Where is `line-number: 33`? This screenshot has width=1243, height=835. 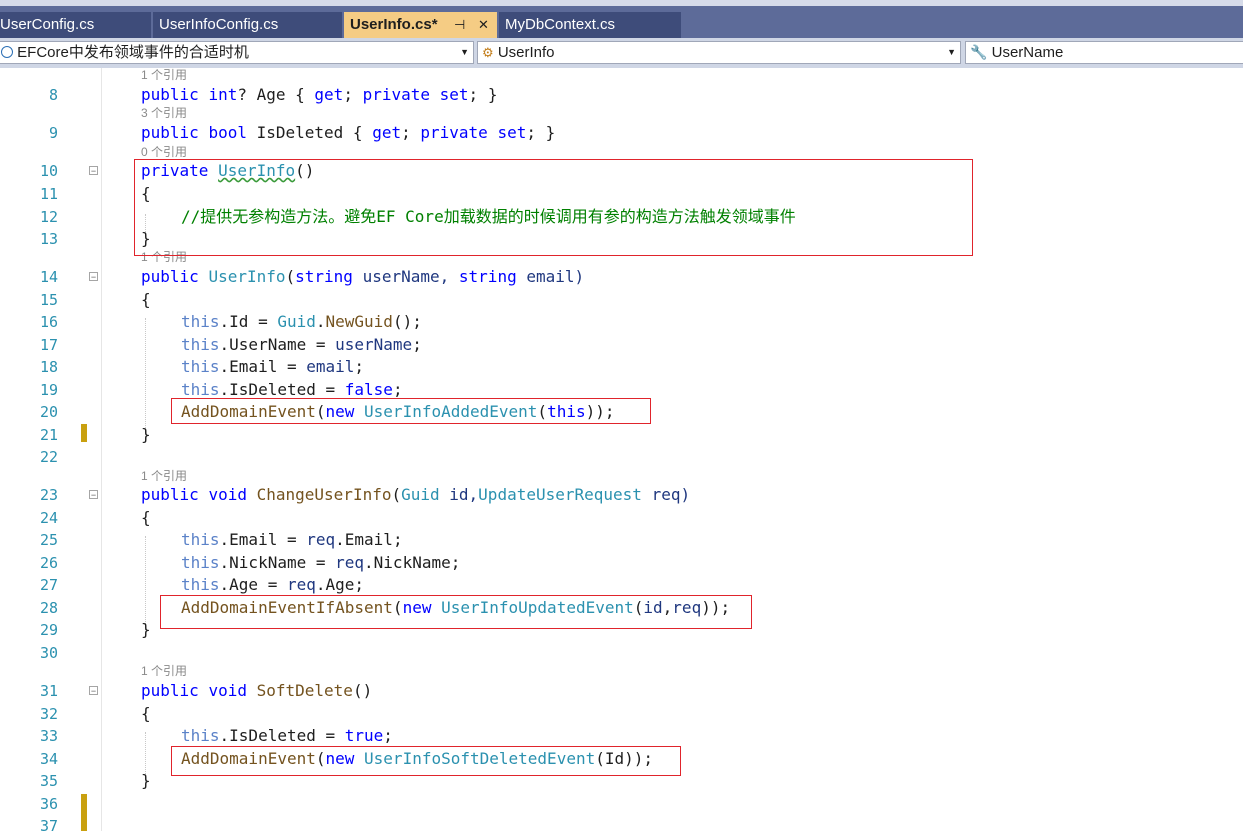 line-number: 33 is located at coordinates (48, 736).